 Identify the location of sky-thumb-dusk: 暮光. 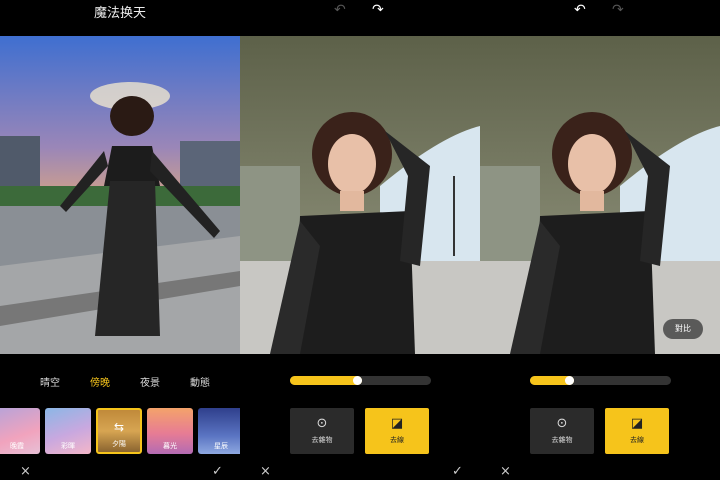
(170, 431).